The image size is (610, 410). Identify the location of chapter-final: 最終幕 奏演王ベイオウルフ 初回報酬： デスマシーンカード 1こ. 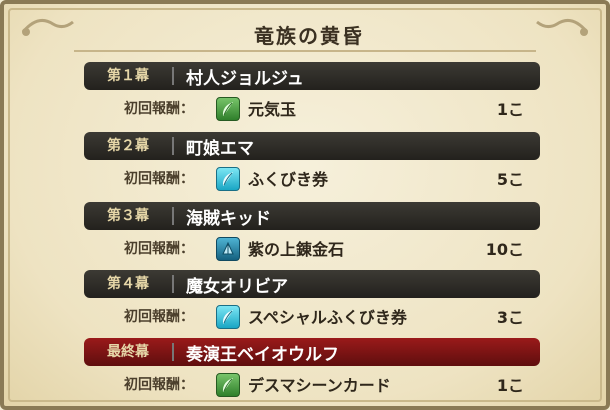
(312, 370).